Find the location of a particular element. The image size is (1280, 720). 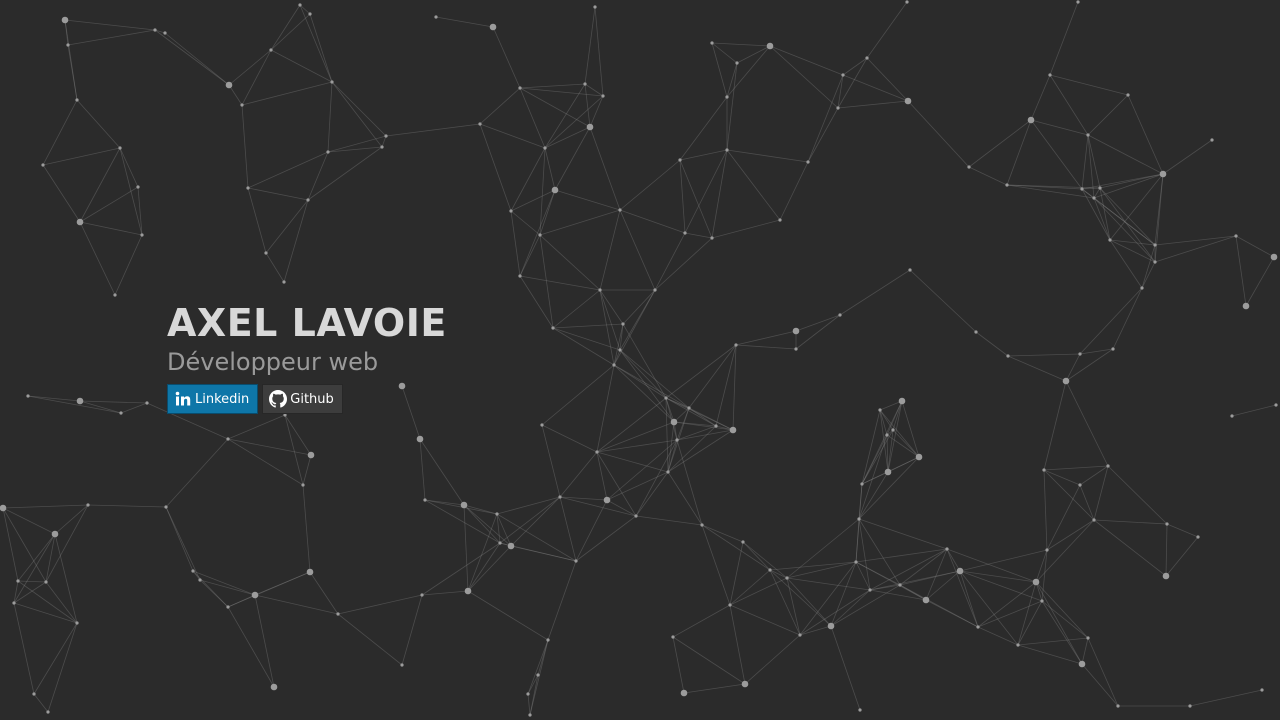

linkedin-button: Linkedin is located at coordinates (213, 399).